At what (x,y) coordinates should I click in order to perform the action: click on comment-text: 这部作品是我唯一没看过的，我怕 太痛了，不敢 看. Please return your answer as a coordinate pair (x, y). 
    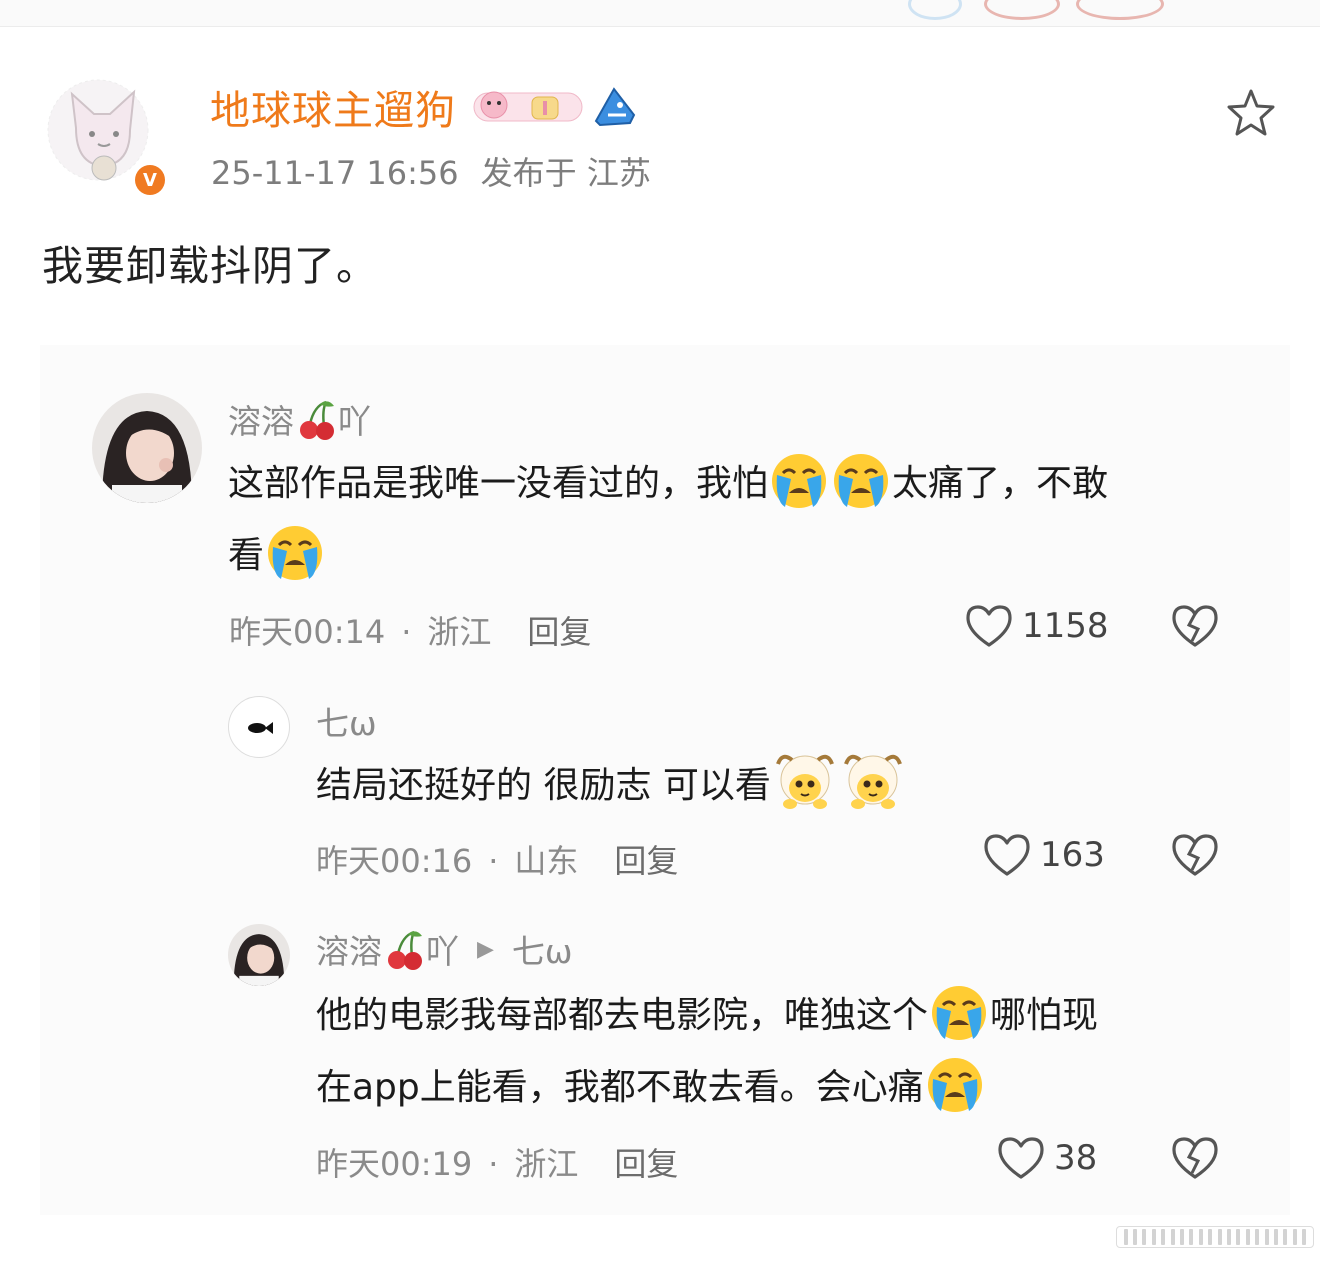
    Looking at the image, I should click on (728, 520).